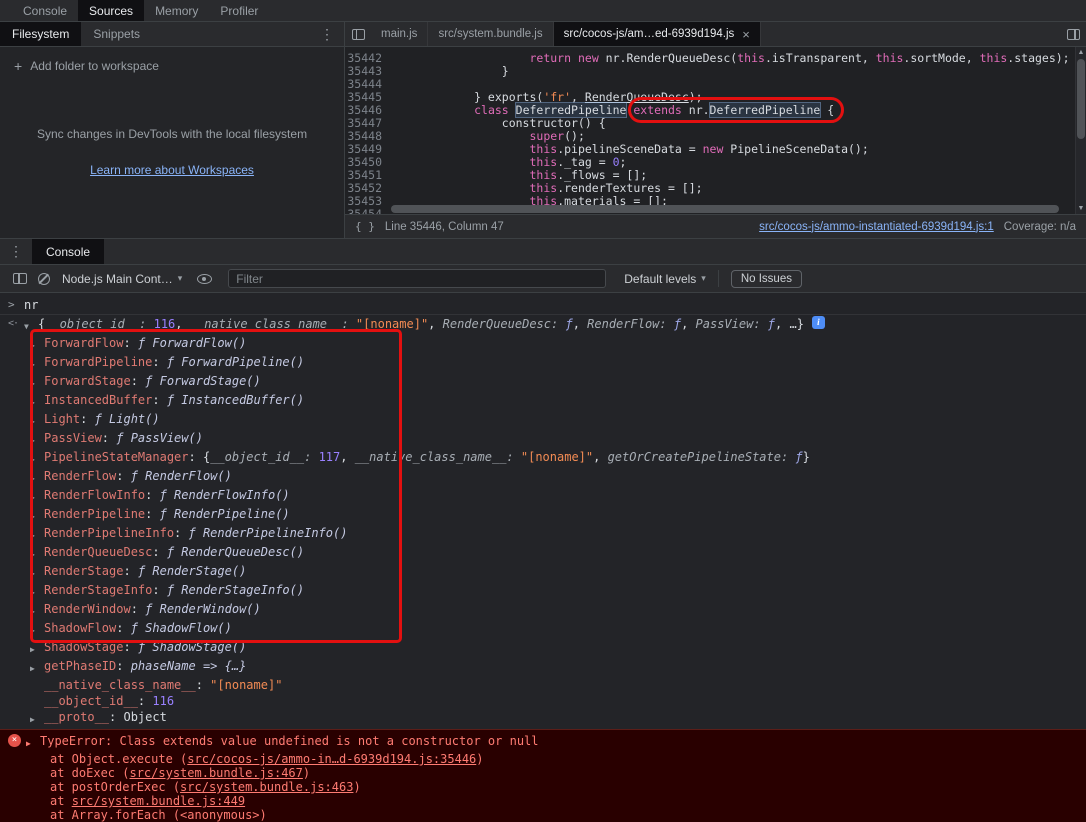 This screenshot has height=822, width=1086. What do you see at coordinates (44, 278) in the screenshot?
I see `clear-console-icon` at bounding box center [44, 278].